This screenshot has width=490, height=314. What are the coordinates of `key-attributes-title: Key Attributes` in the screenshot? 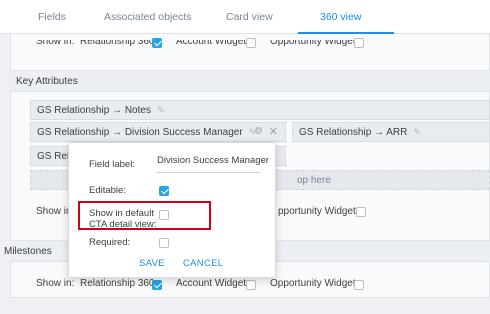 It's located at (47, 81).